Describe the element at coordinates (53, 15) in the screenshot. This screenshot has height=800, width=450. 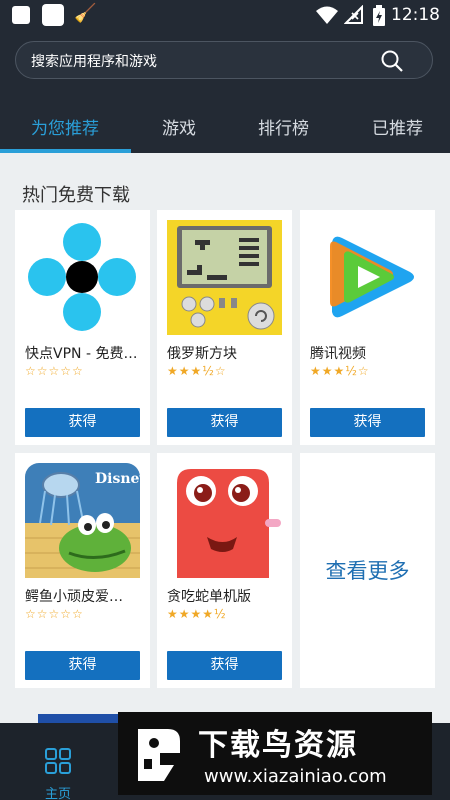
I see `app-notification-icon` at that location.